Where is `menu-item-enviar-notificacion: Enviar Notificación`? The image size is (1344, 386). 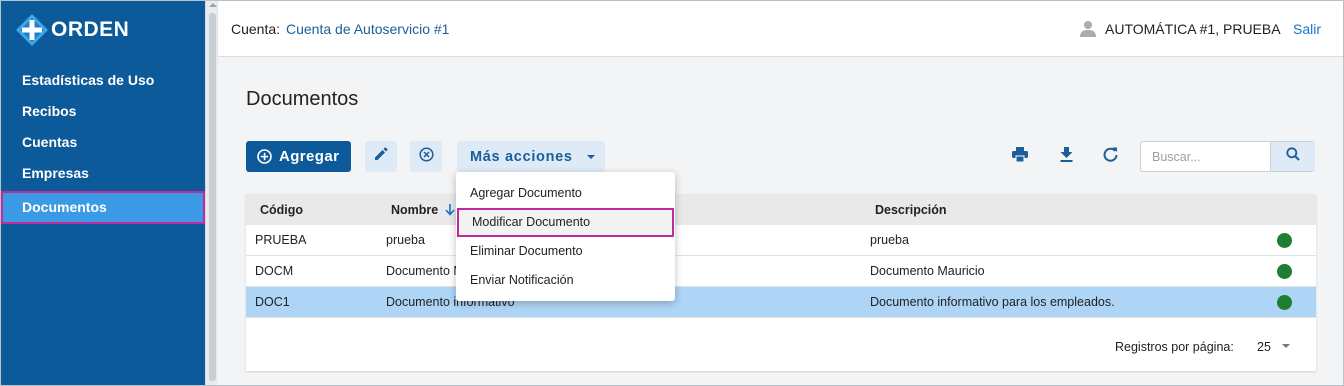
menu-item-enviar-notificacion: Enviar Notificación is located at coordinates (565, 280).